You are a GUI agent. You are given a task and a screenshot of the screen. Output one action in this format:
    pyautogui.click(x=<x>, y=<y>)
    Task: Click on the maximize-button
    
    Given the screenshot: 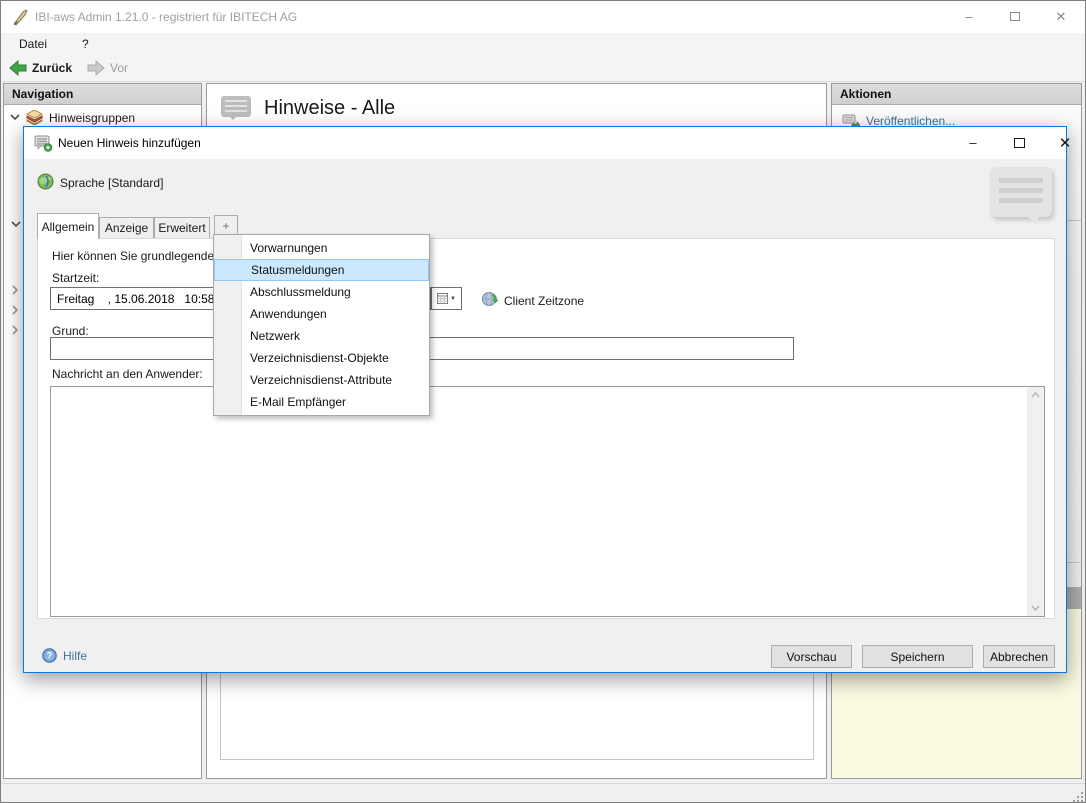 What is the action you would take?
    pyautogui.click(x=1015, y=16)
    